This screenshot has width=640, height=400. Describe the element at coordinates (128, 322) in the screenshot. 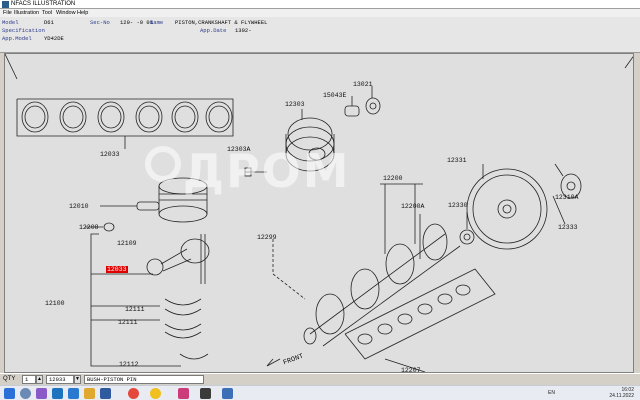

I see `callout-12111-b: 12111` at that location.